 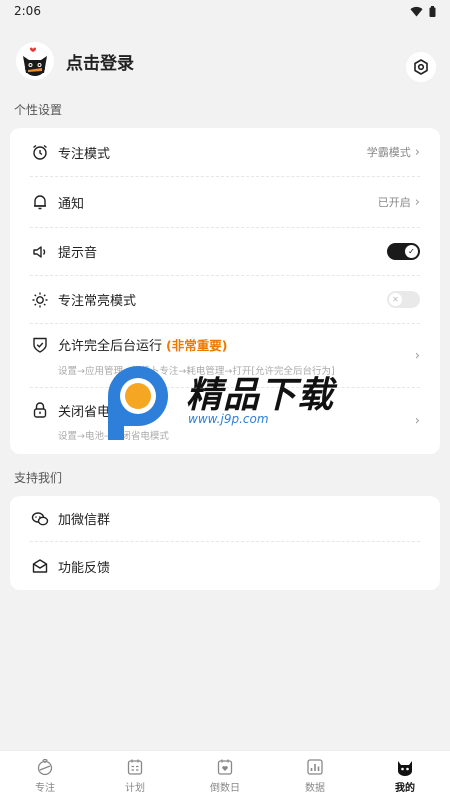 I want to click on notification-value: 已开启, so click(x=394, y=202).